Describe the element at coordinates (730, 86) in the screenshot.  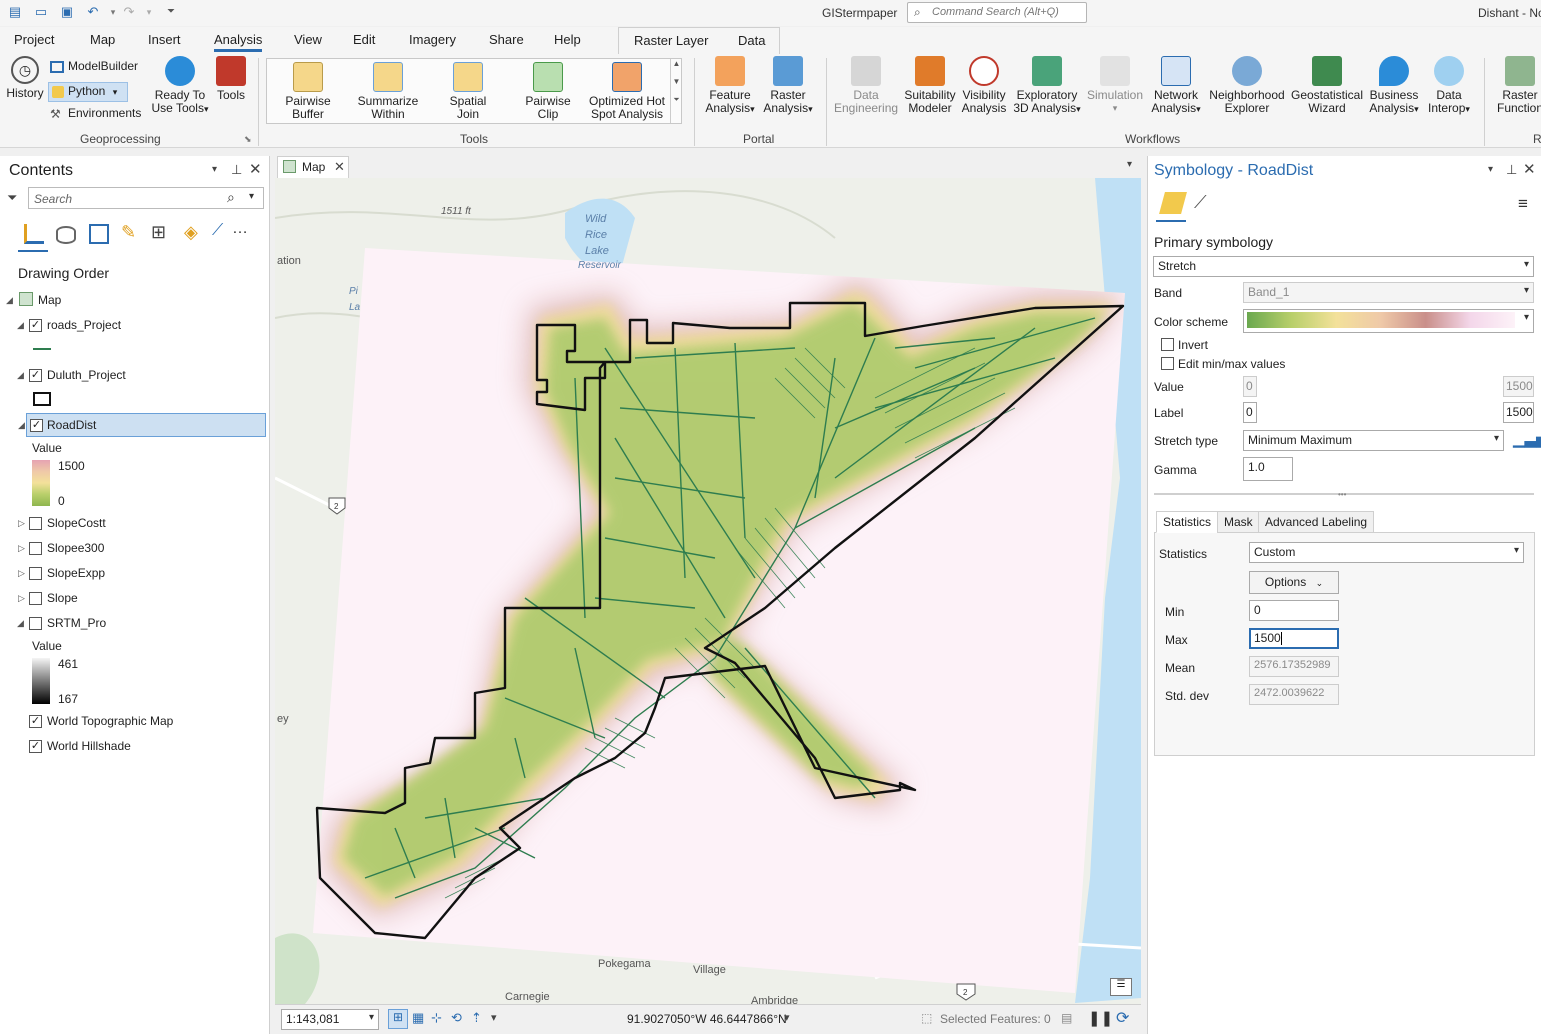
I see `feature-analysis-button: Feature Analysis▾` at that location.